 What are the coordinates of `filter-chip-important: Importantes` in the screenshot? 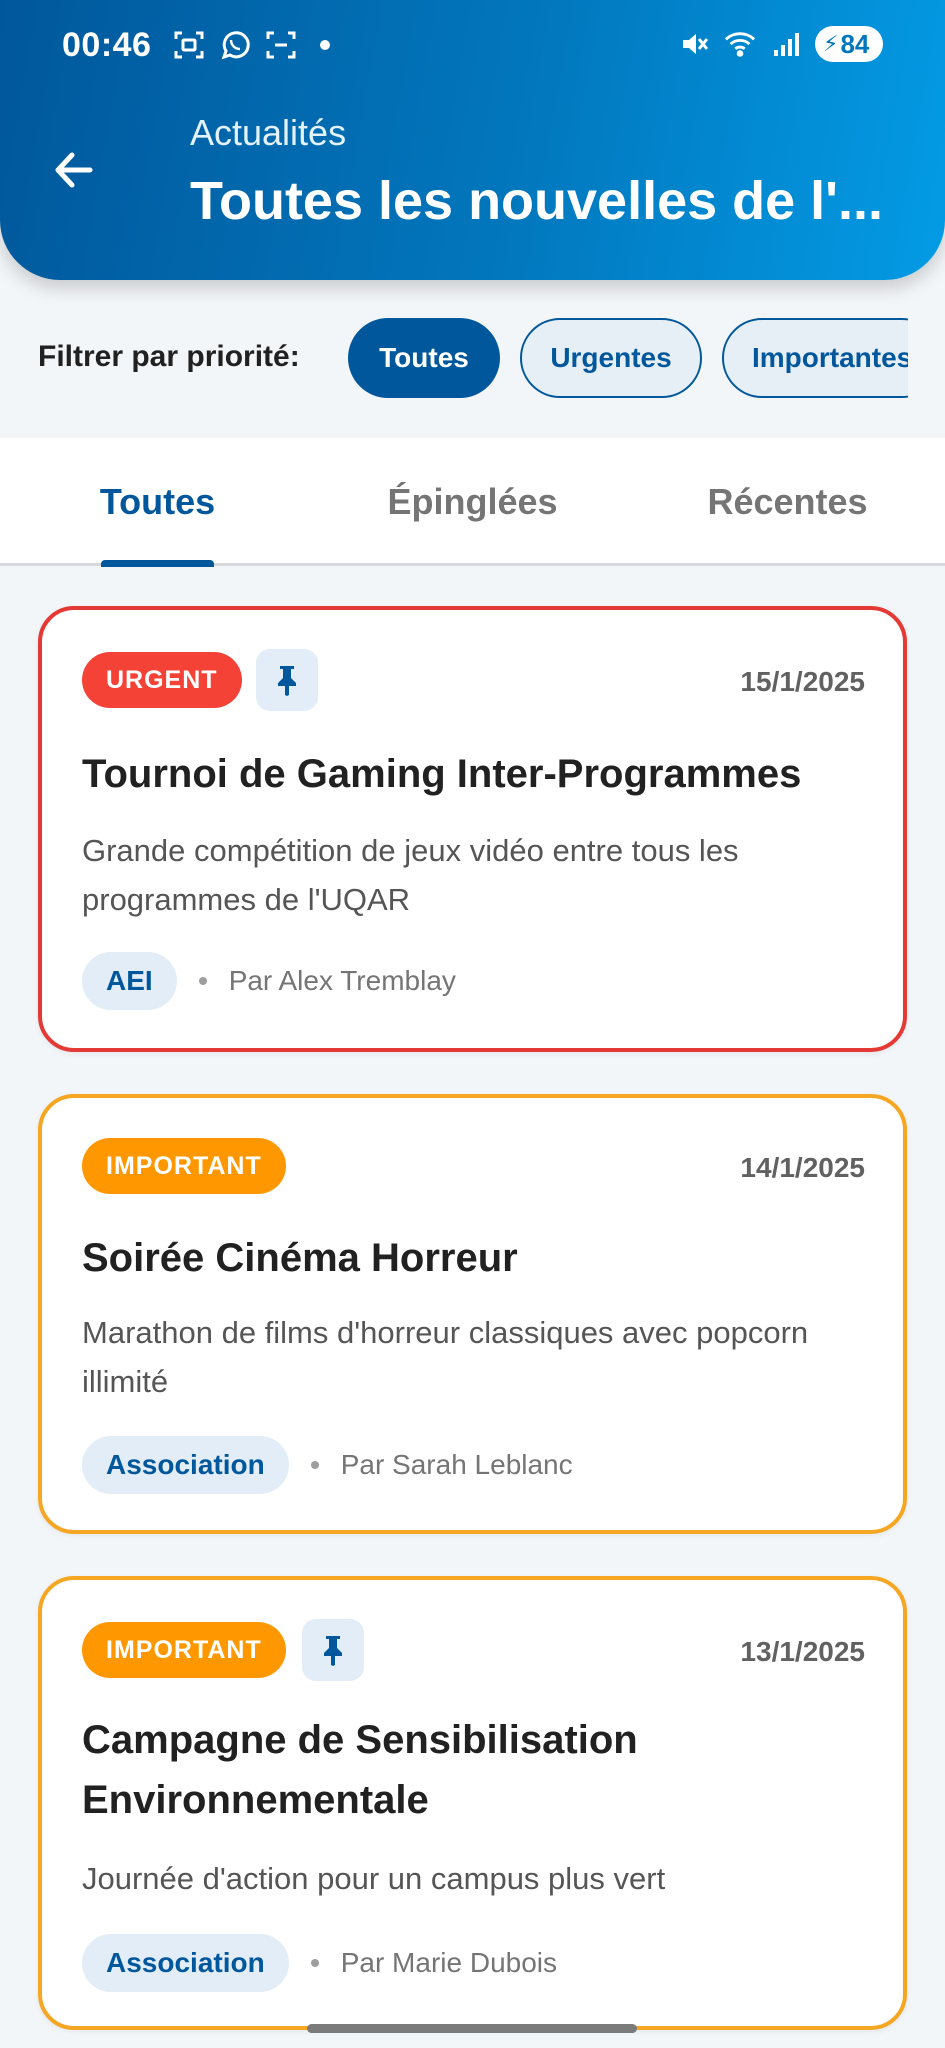 It's located at (815, 358).